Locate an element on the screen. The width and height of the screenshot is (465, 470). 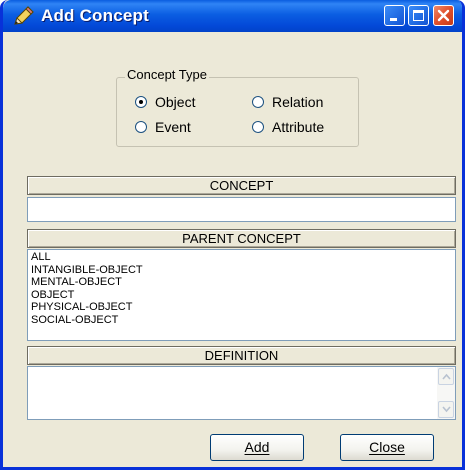
list-item: OBJECT is located at coordinates (241, 295).